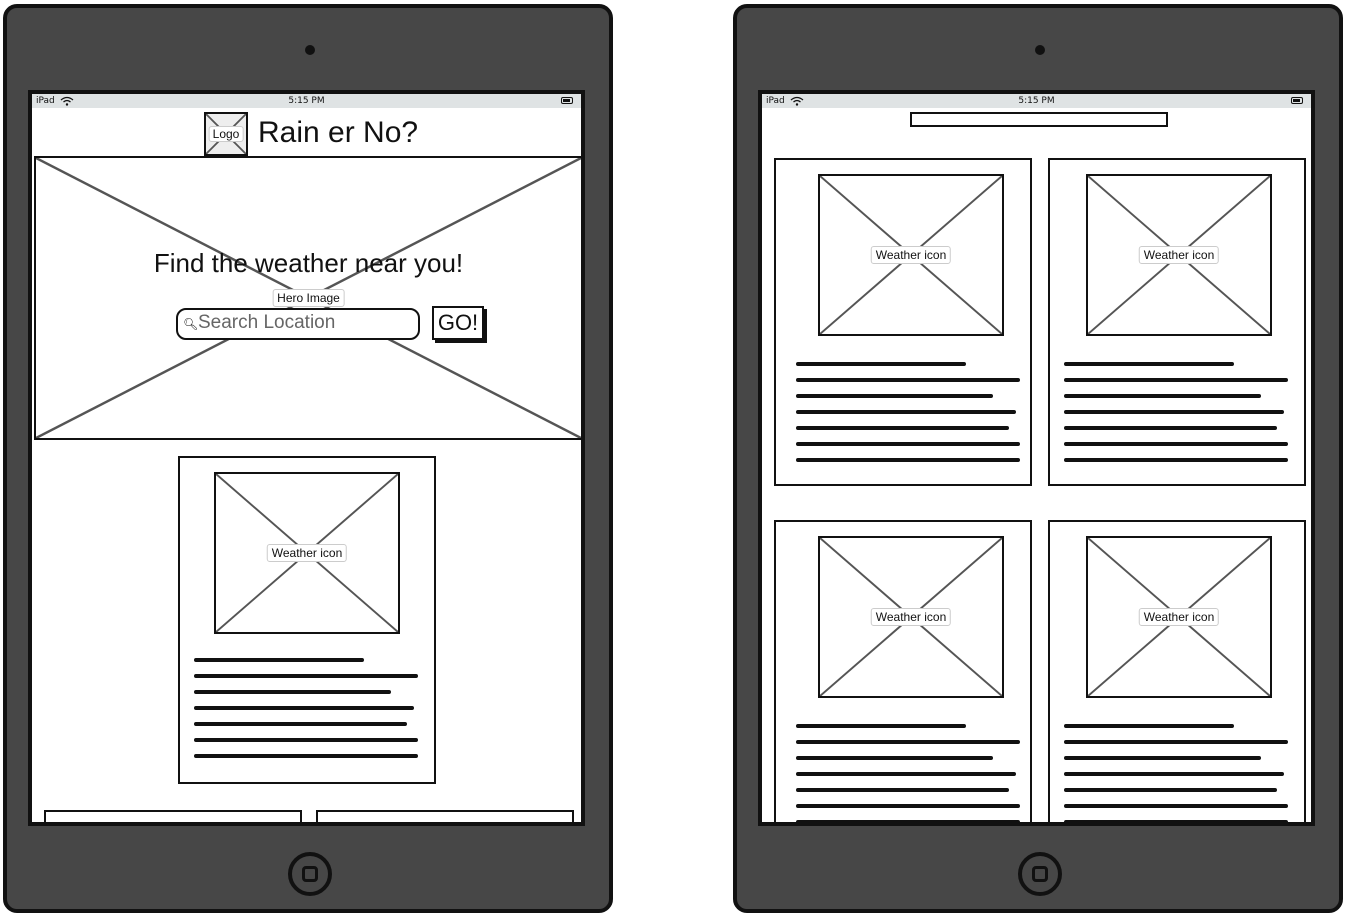 This screenshot has width=1346, height=916. I want to click on logo: Logo, so click(226, 134).